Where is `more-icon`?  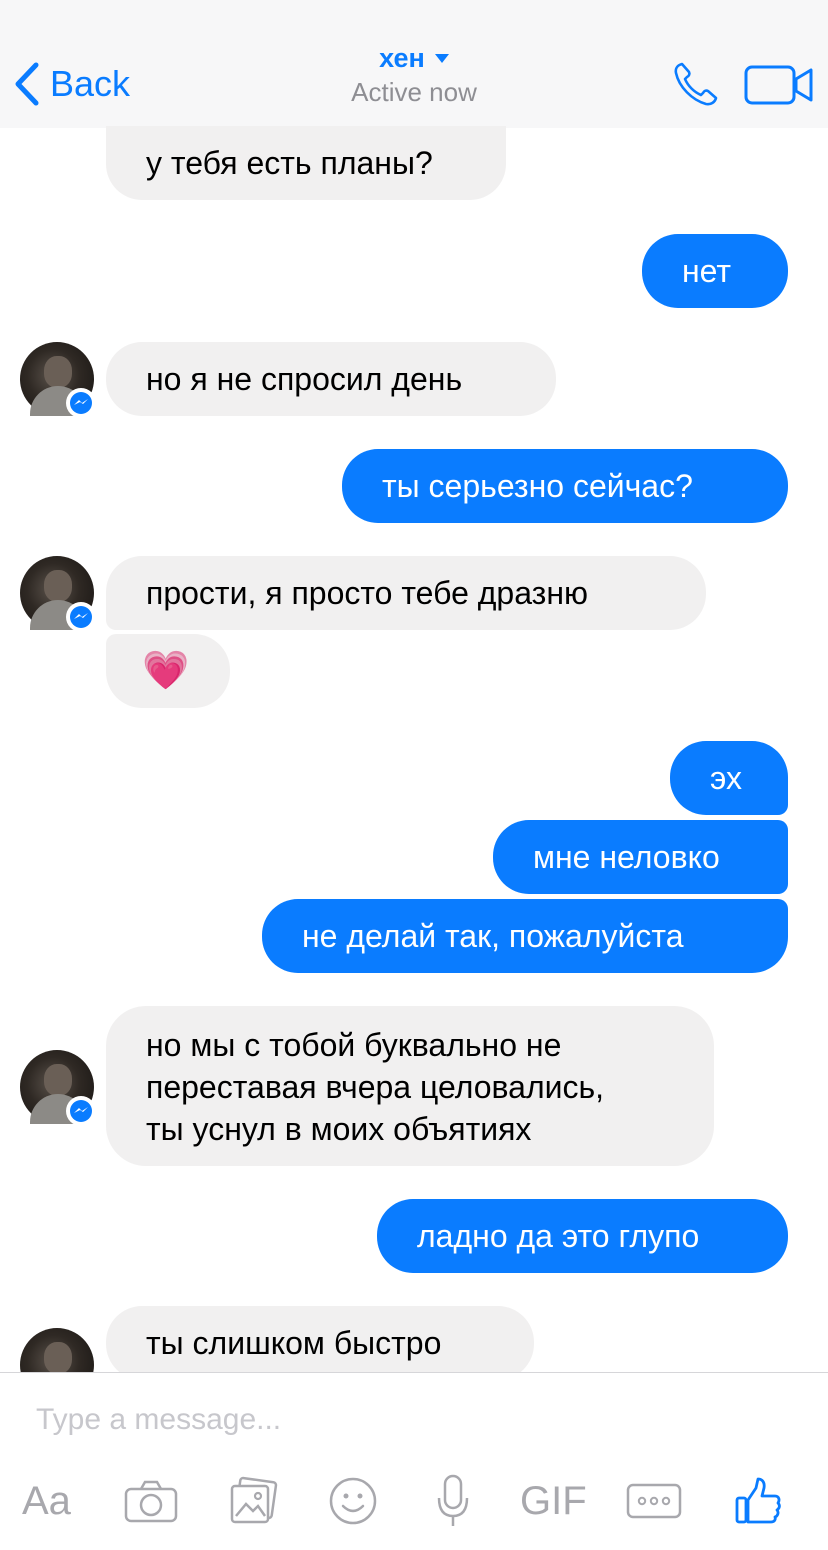
more-icon is located at coordinates (654, 1501).